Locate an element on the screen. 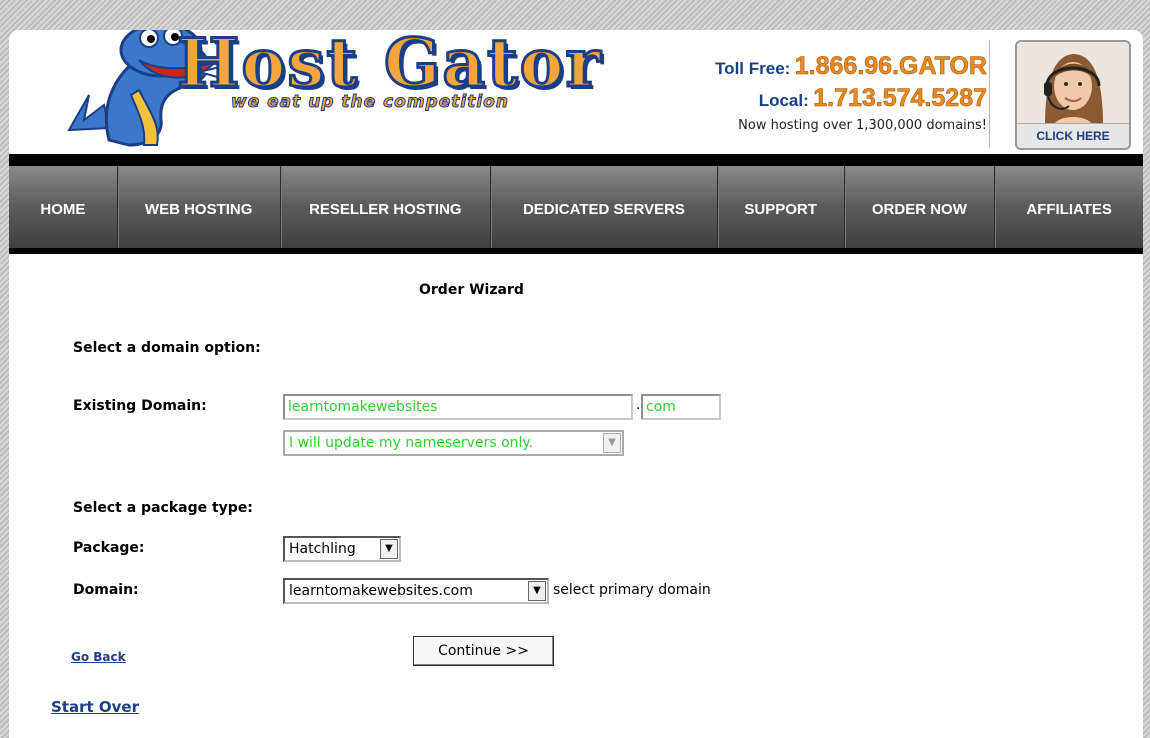 The height and width of the screenshot is (738, 1150). nameserver-option-select: I will update my nameservers only. ▼ is located at coordinates (453, 443).